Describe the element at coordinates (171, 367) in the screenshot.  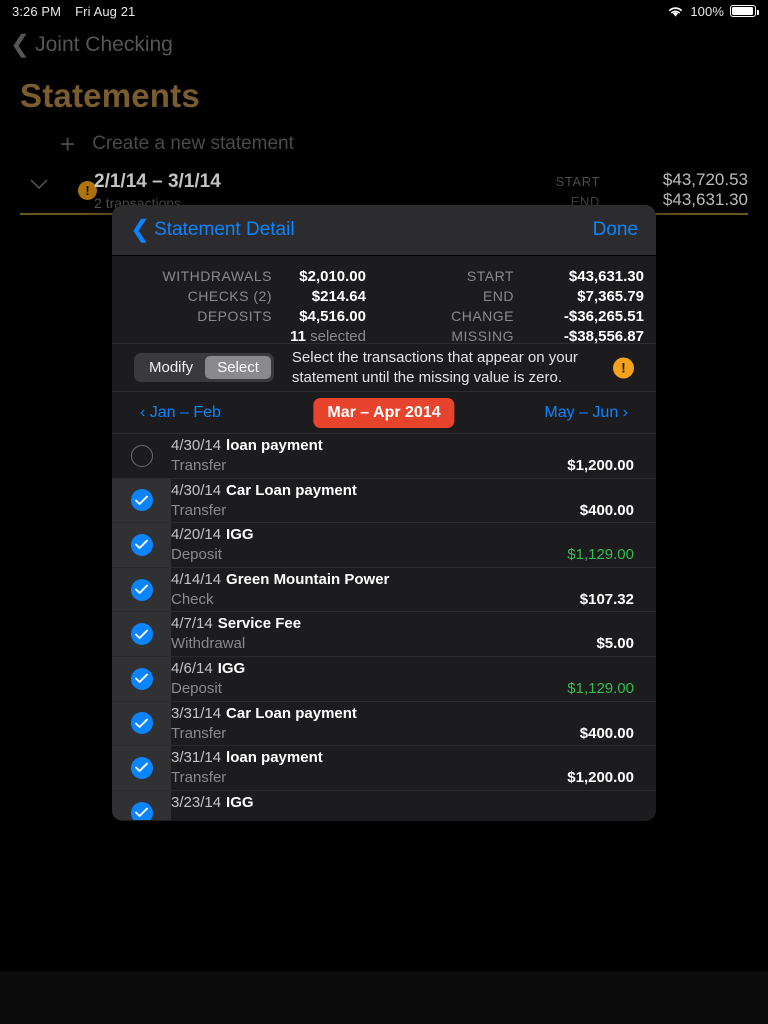
I see `modify-segment: Modify` at that location.